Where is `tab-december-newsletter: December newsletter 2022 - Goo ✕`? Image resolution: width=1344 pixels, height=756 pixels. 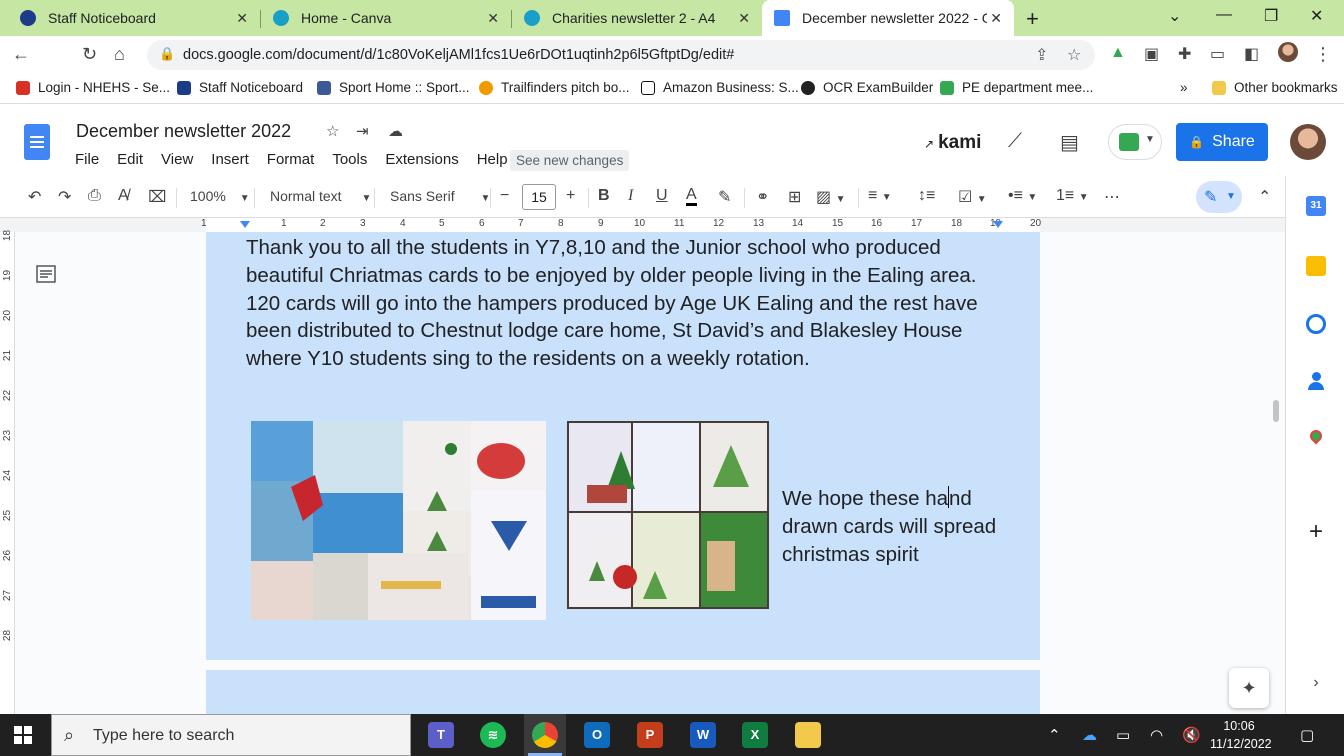
tab-december-newsletter: December newsletter 2022 - Goo ✕ is located at coordinates (888, 18).